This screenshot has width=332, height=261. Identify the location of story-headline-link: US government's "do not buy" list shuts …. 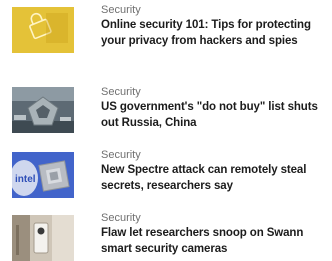
(216, 115).